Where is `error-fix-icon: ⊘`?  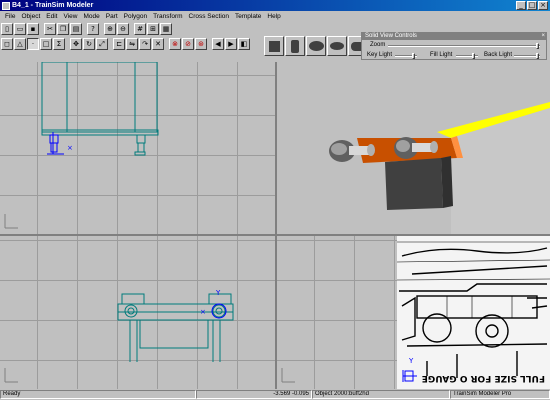
error-fix-icon: ⊘ is located at coordinates (188, 44).